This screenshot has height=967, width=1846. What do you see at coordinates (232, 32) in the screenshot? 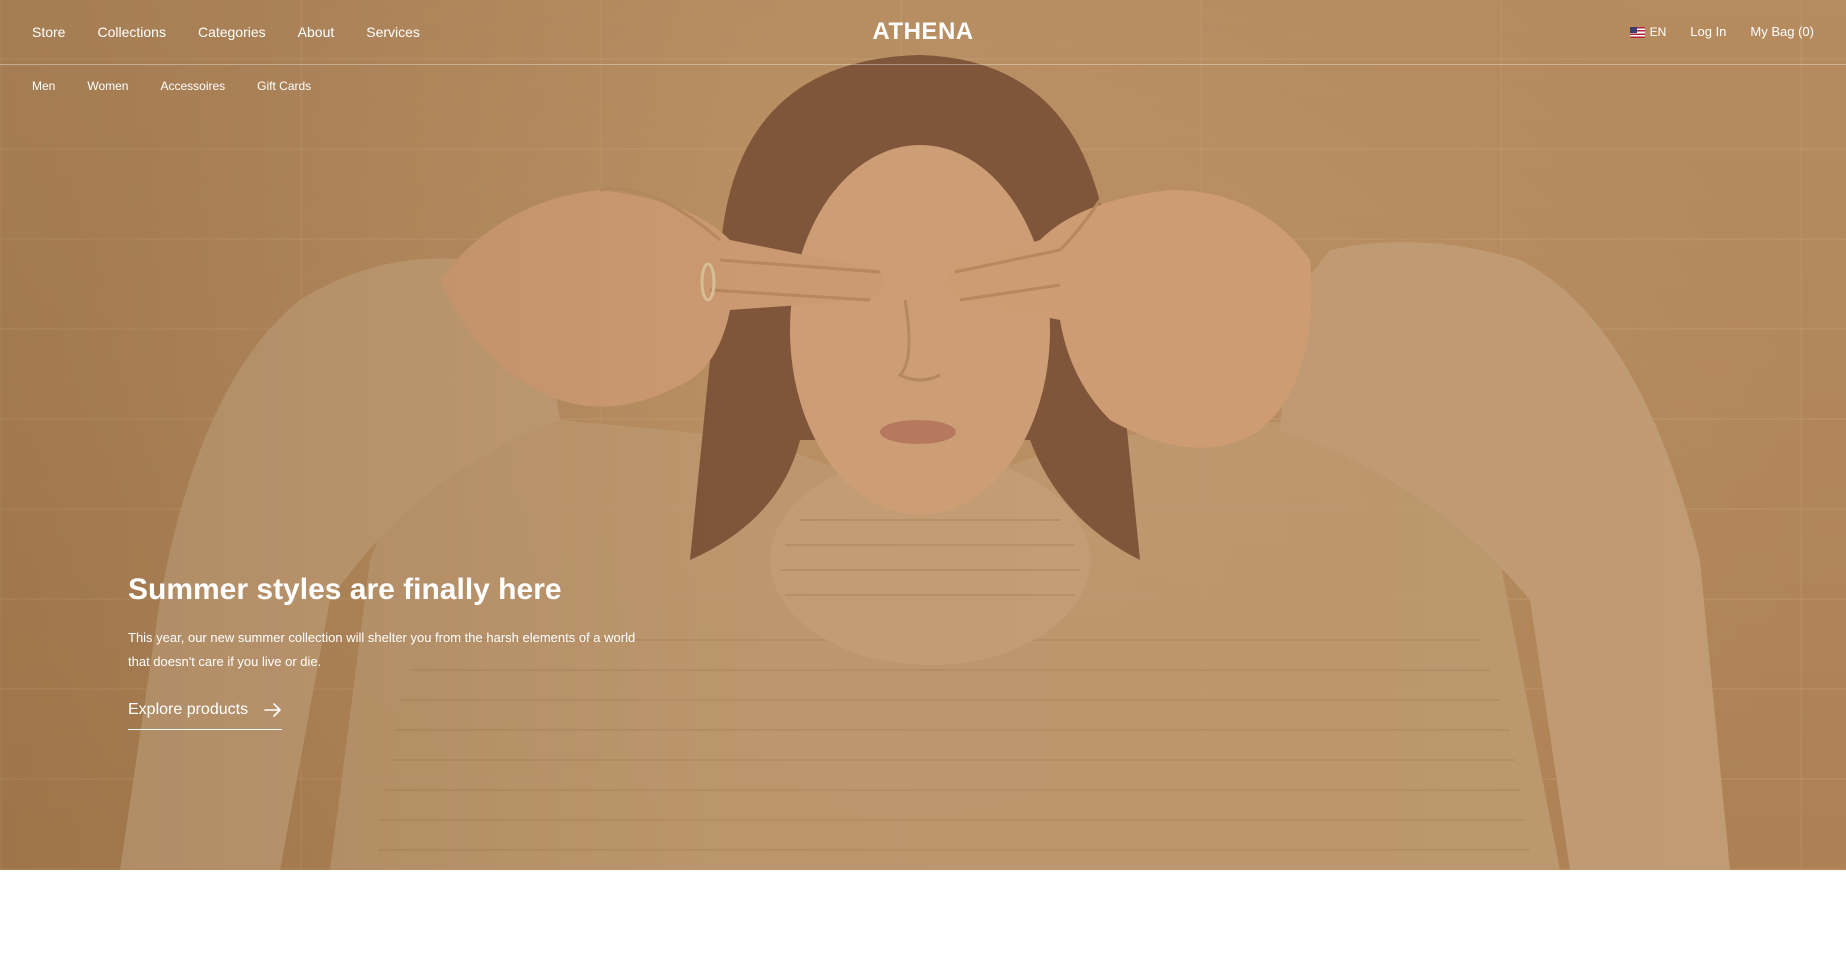
I see `nav-categories-link: Categories` at bounding box center [232, 32].